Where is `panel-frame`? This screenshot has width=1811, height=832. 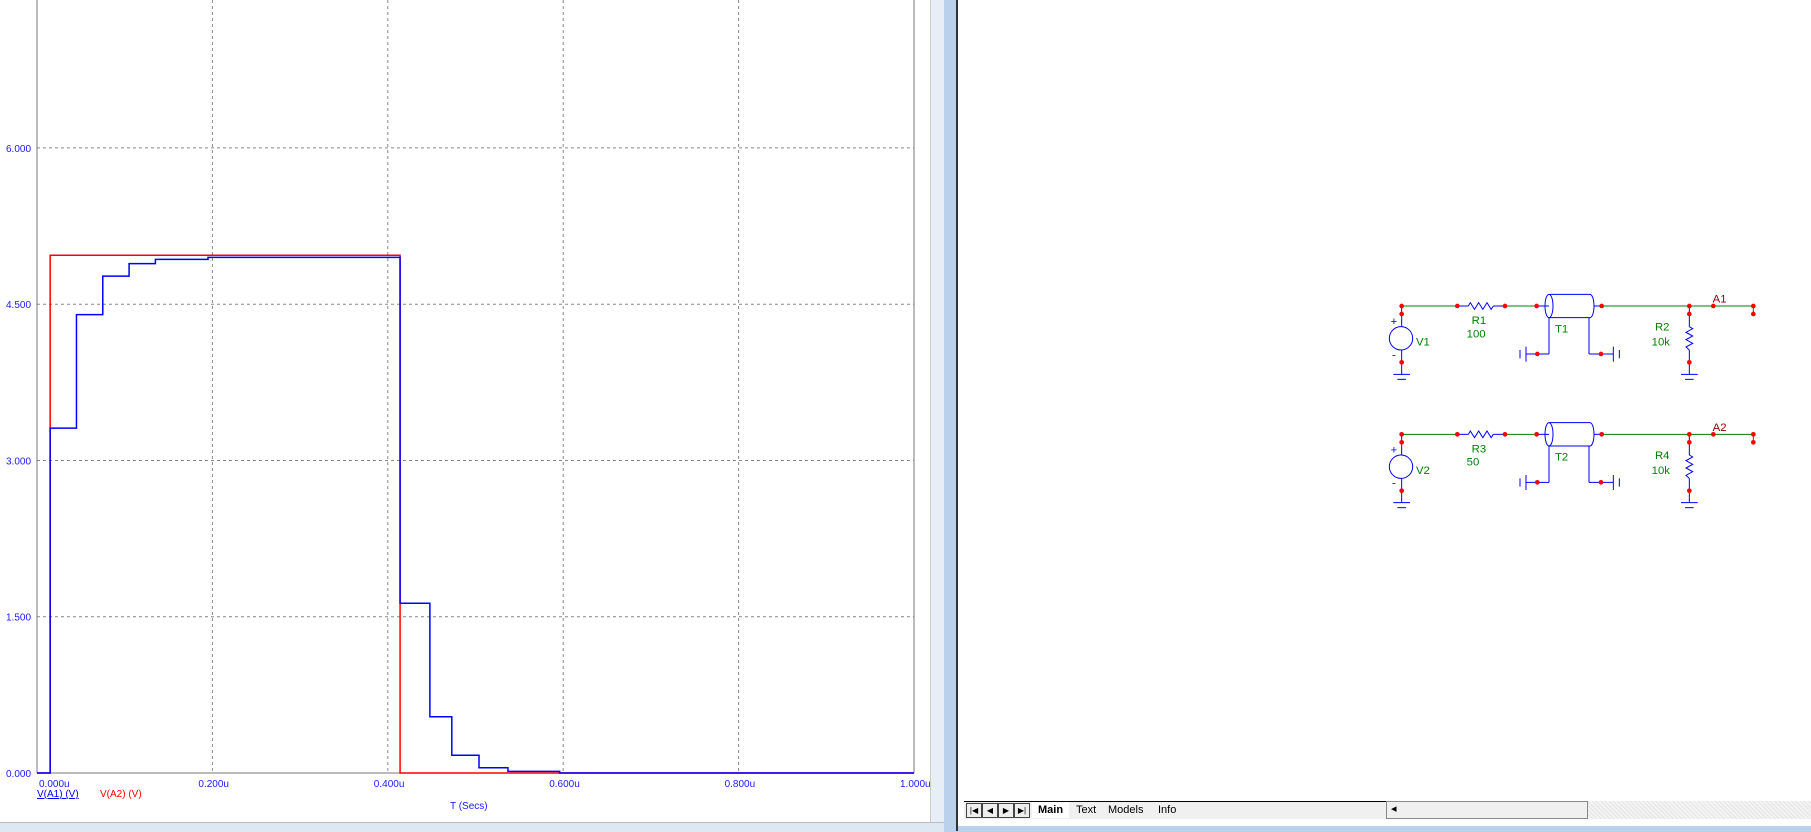 panel-frame is located at coordinates (937, 411).